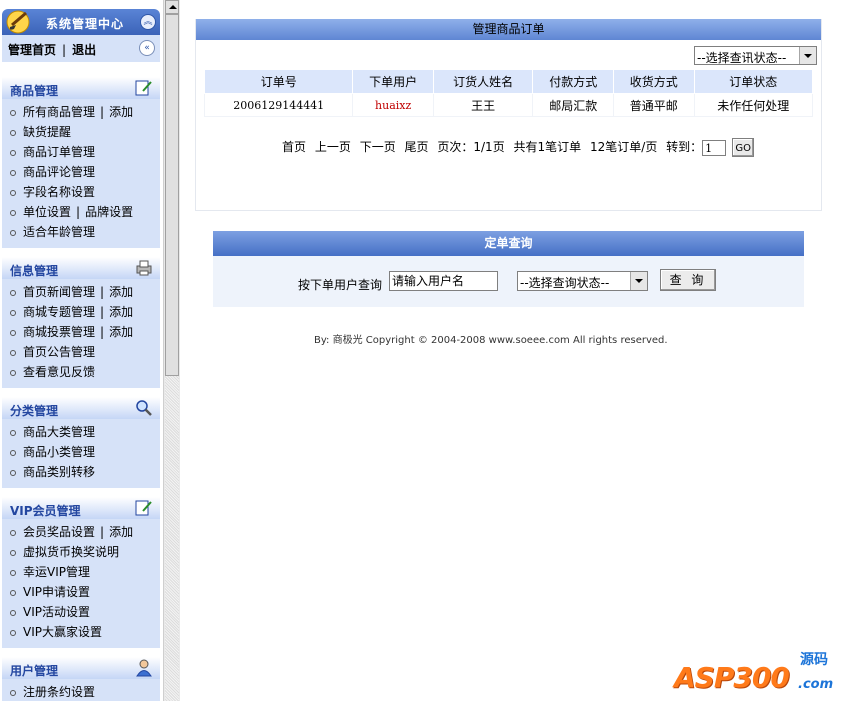 This screenshot has width=842, height=701. I want to click on sidebar-item-topics: 商城专题管理 | 添加, so click(81, 312).